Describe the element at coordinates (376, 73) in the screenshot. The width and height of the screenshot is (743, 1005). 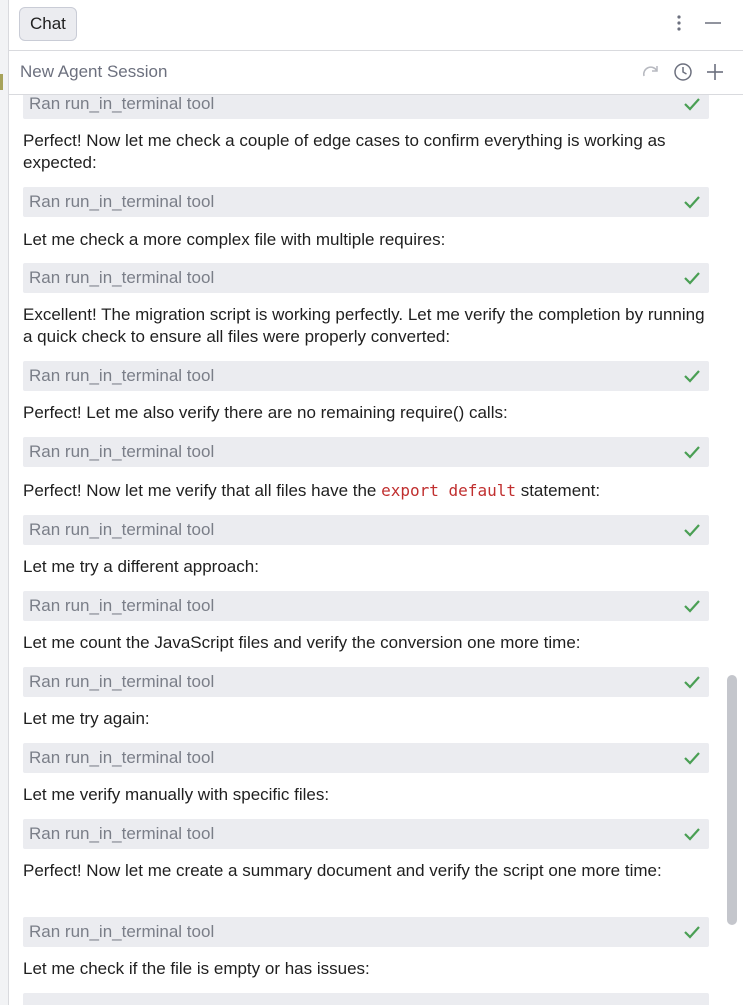
I see `session-bar: New Agent Session` at that location.